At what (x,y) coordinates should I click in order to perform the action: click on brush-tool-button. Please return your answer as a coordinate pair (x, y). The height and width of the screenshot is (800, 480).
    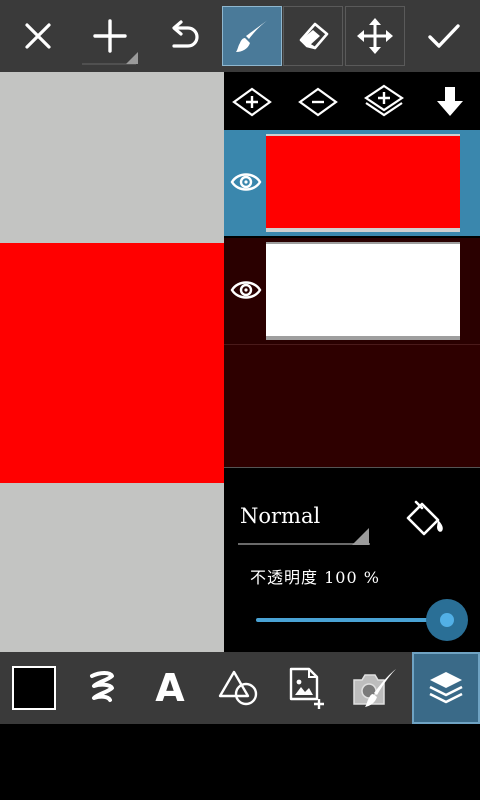
    Looking at the image, I should click on (252, 36).